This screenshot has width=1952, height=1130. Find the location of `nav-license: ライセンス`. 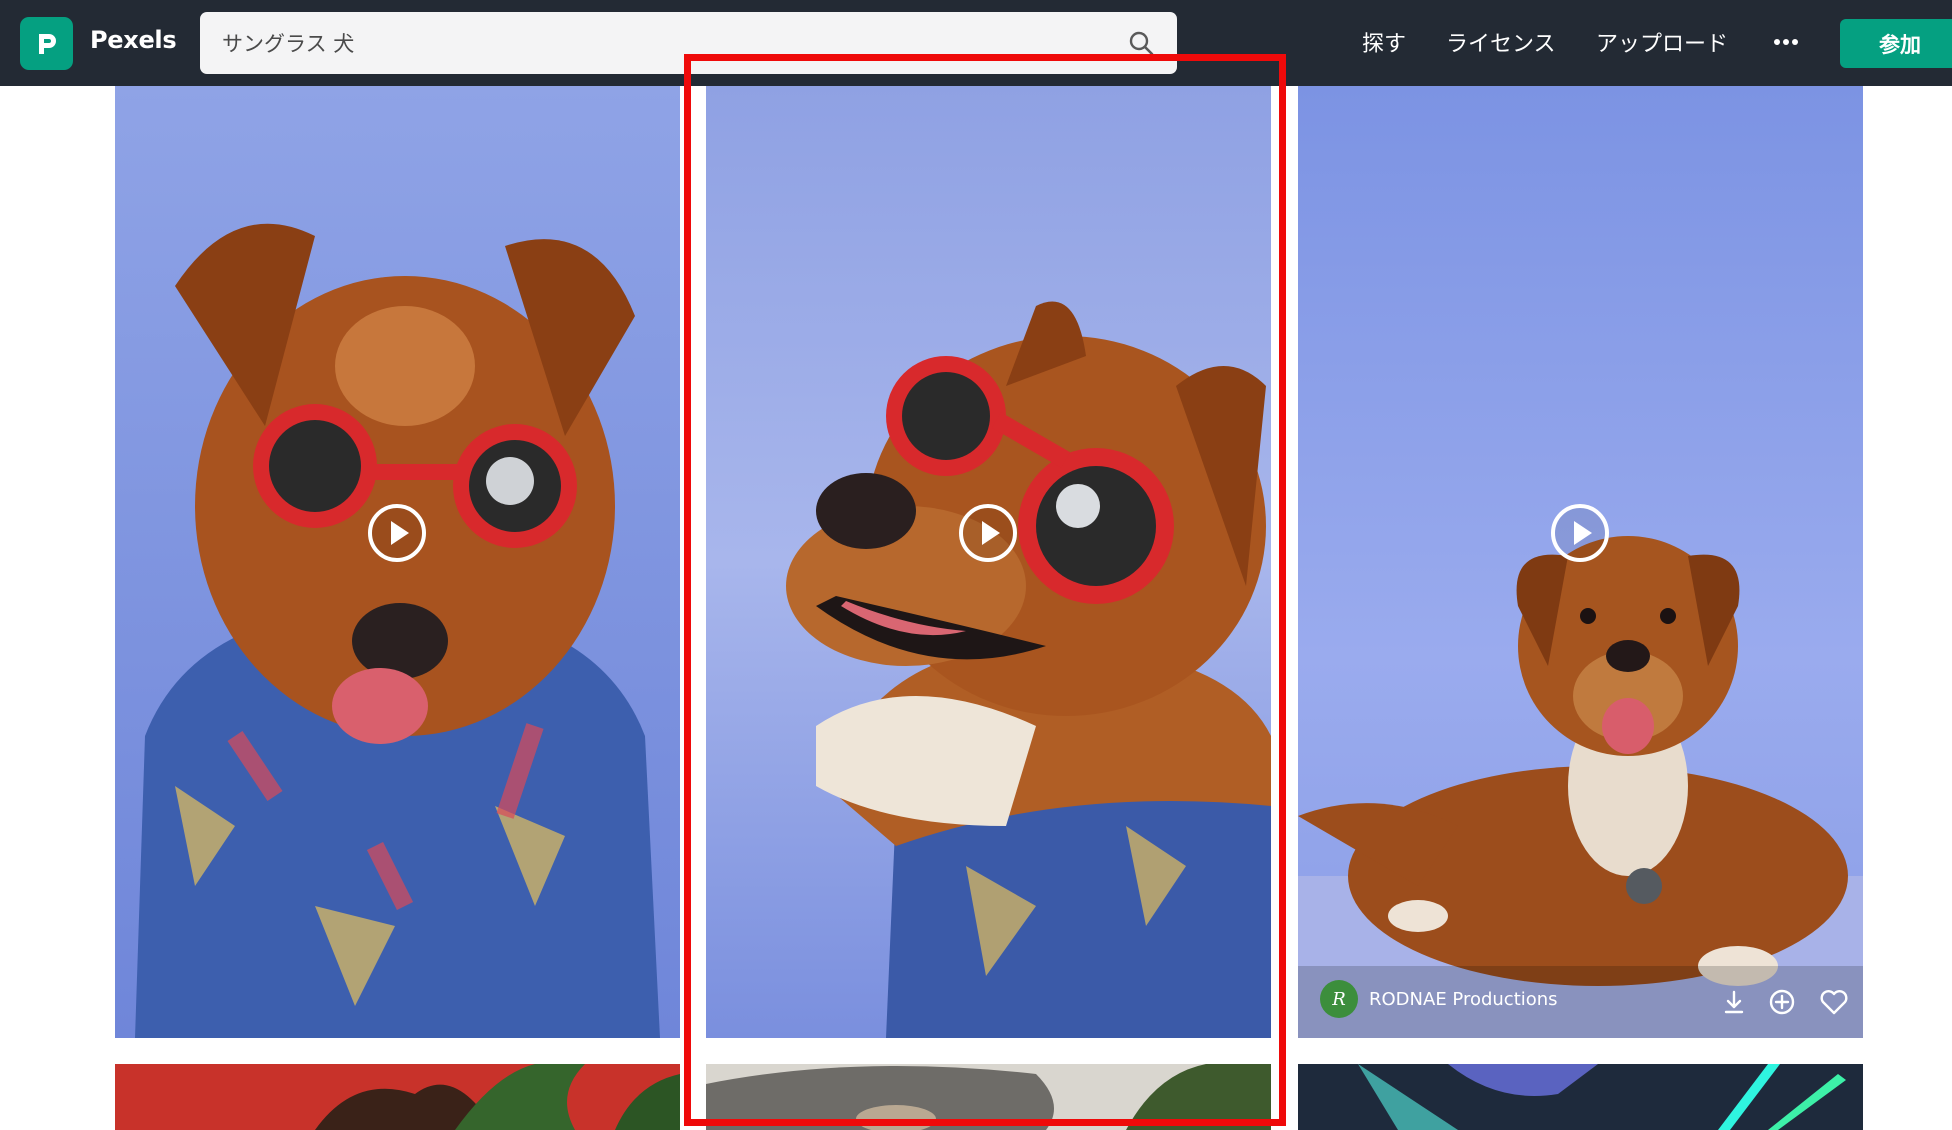

nav-license: ライセンス is located at coordinates (1501, 42).